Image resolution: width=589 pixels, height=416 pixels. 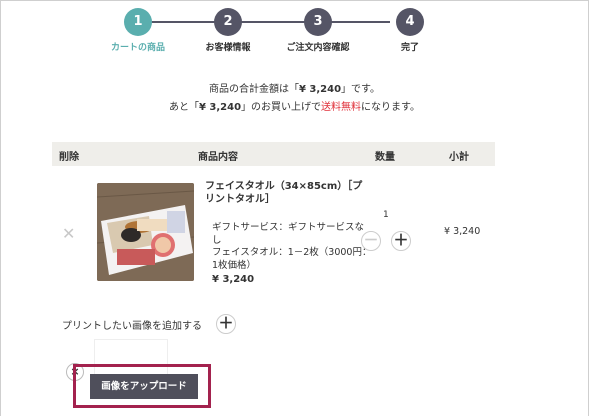 What do you see at coordinates (318, 48) in the screenshot?
I see `step-label: ご注文内容確認` at bounding box center [318, 48].